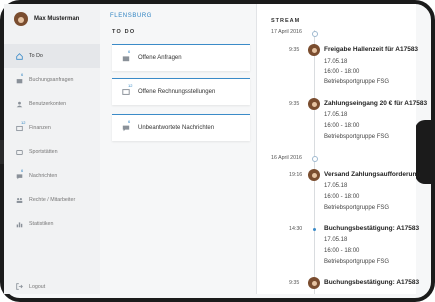  What do you see at coordinates (19, 56) in the screenshot?
I see `home-icon` at bounding box center [19, 56].